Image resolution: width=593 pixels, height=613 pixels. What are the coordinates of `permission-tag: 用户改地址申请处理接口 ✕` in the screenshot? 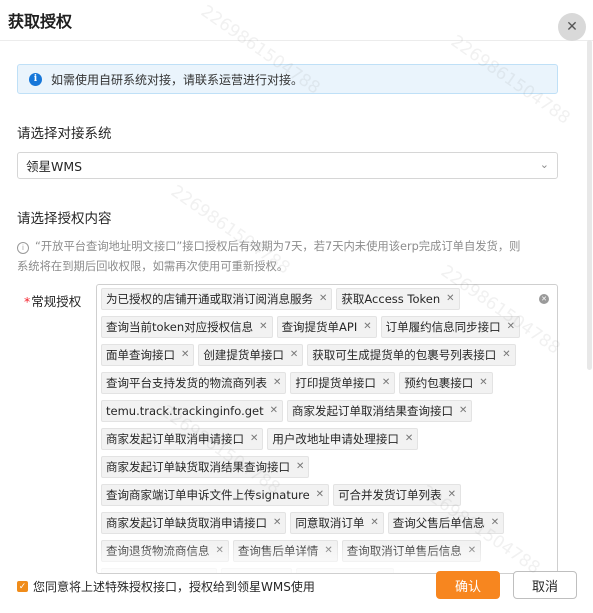 It's located at (343, 439).